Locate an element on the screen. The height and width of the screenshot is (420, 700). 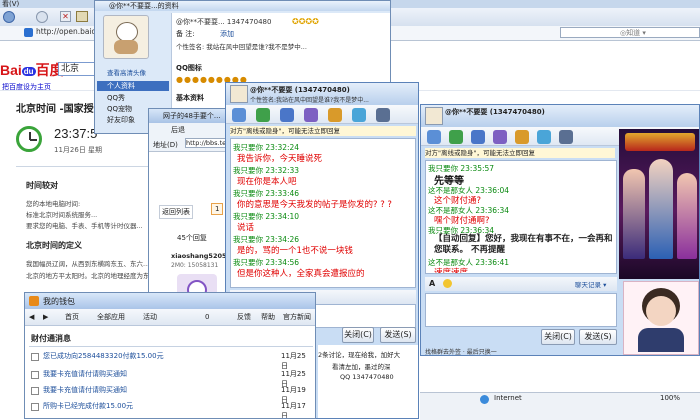
show-banner is located at coordinates (660, 142).